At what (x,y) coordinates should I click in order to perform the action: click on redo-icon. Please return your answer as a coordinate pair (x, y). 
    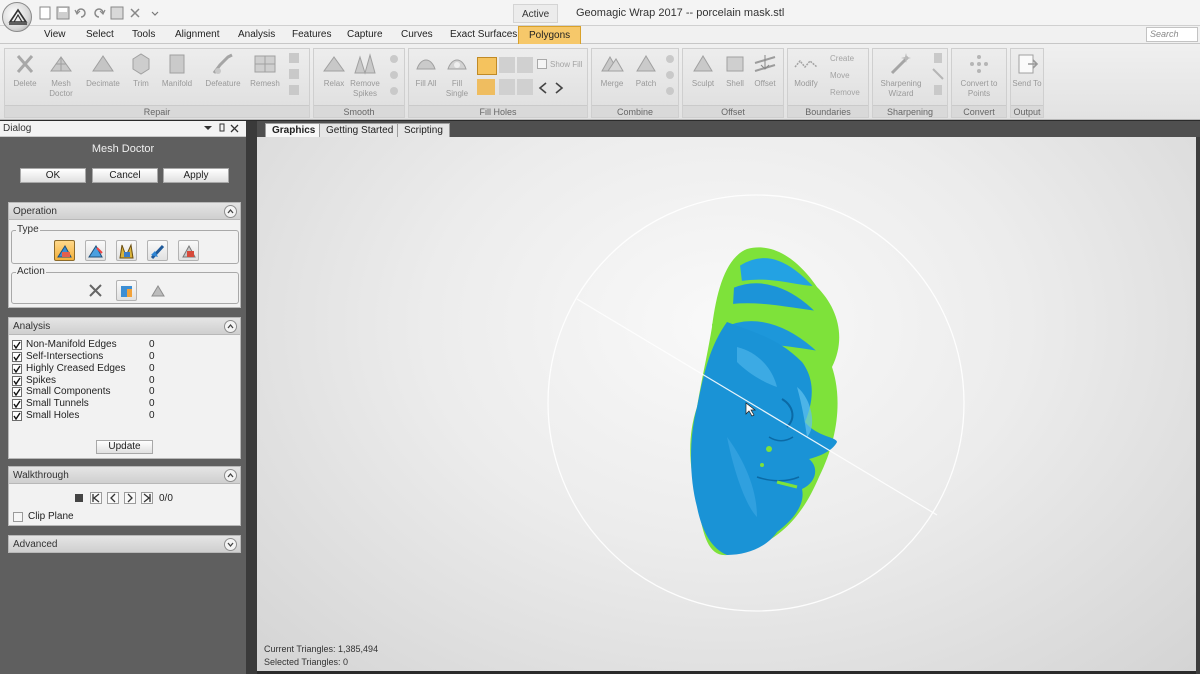
    Looking at the image, I should click on (99, 13).